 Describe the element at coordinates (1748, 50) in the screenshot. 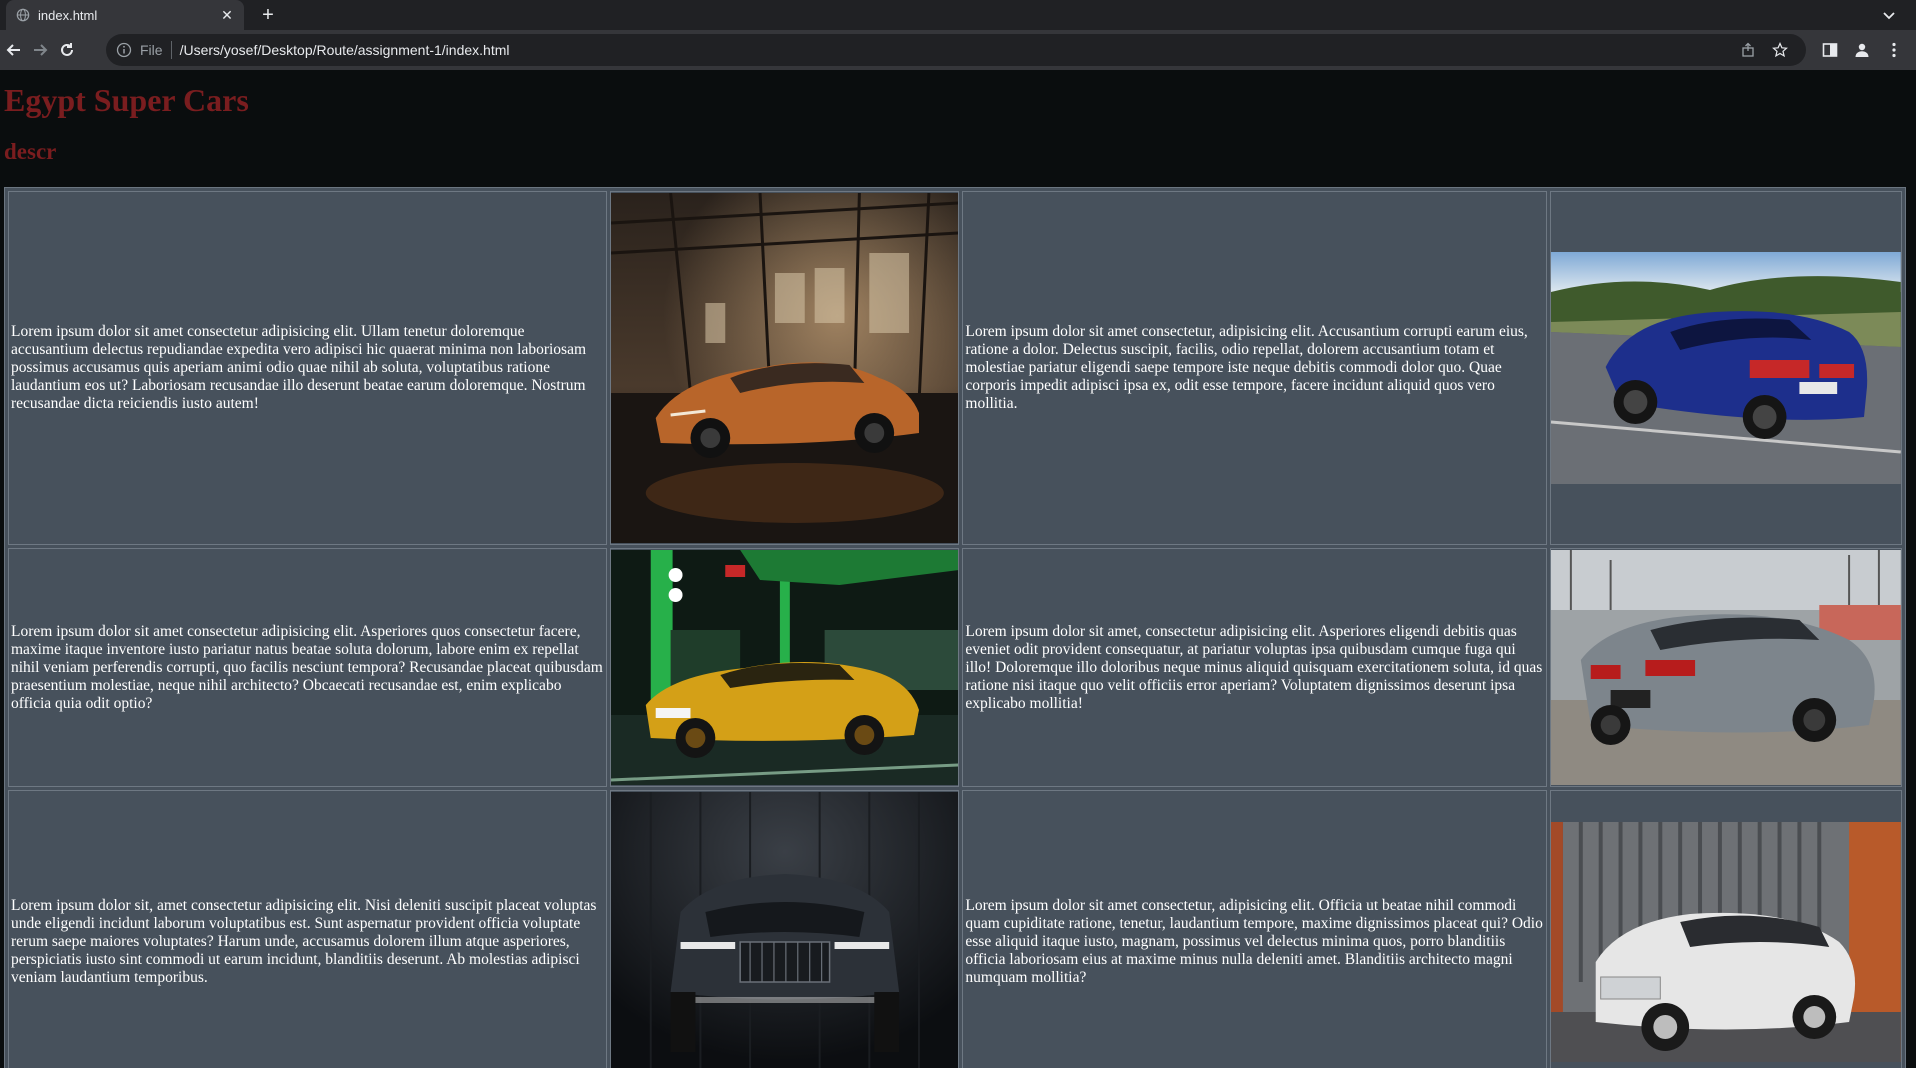

I see `share-icon` at that location.